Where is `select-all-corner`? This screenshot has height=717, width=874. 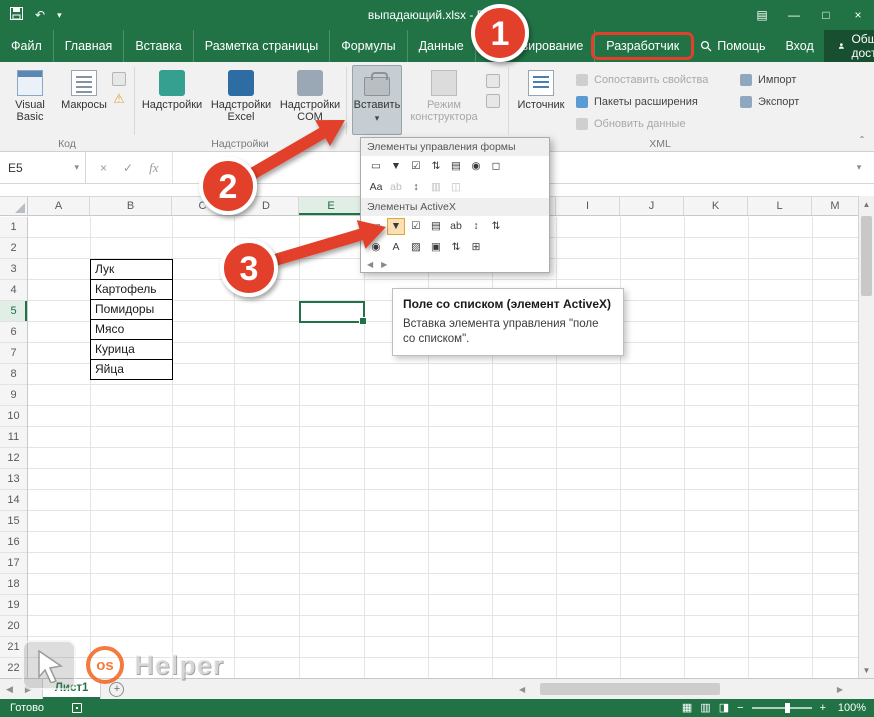 select-all-corner is located at coordinates (14, 206).